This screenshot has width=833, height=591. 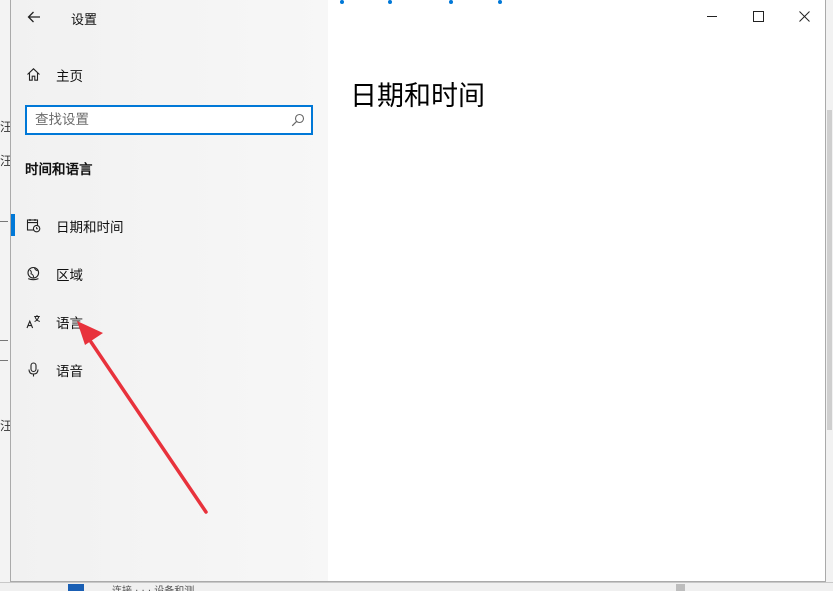 What do you see at coordinates (69, 77) in the screenshot?
I see `sidebar-item-label: 主页` at bounding box center [69, 77].